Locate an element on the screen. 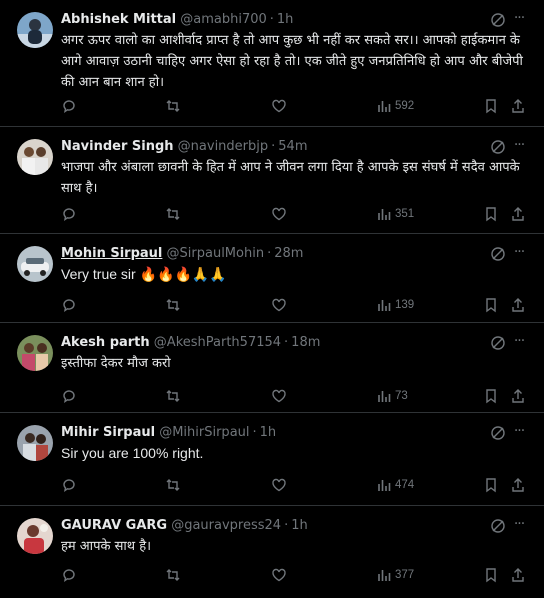 The height and width of the screenshot is (598, 544). user-handle: @MihirSirpaul is located at coordinates (204, 432).